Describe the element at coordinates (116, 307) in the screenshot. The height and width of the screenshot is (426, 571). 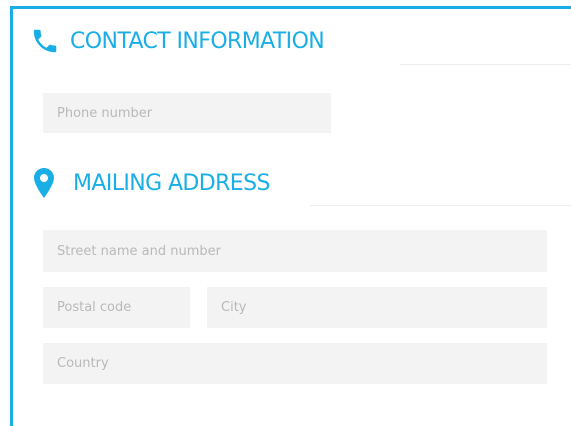
I see `postal-code-input` at that location.